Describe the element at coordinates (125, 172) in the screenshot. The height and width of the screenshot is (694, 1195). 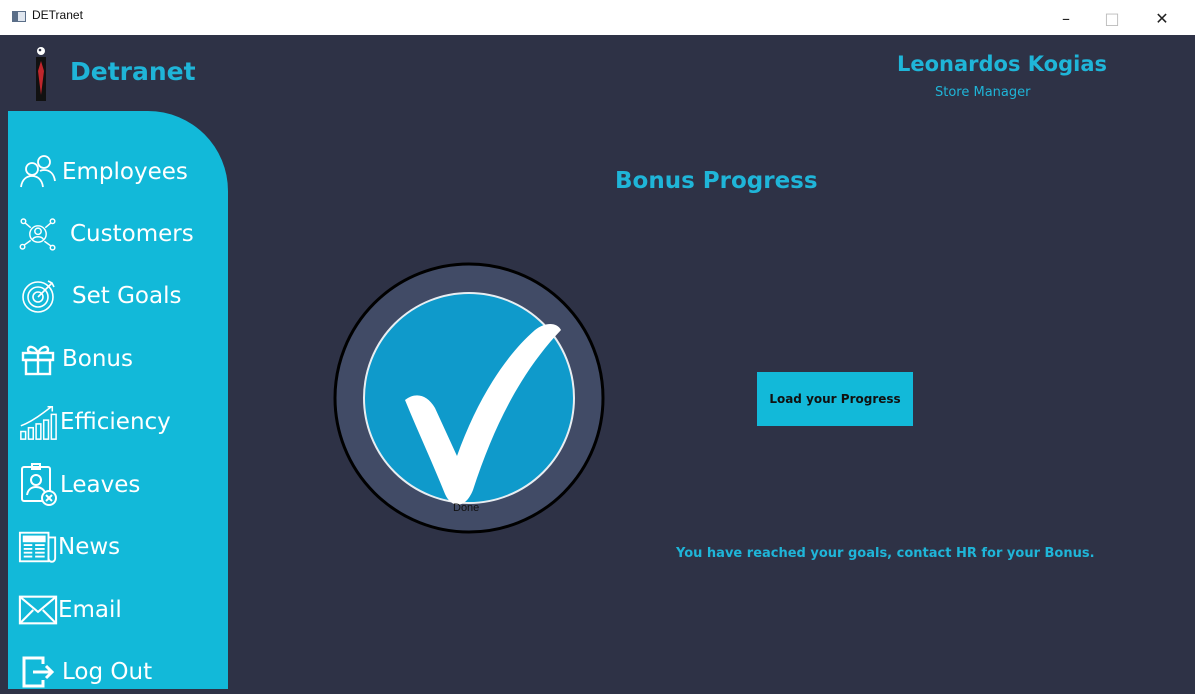
I see `sidebar-item-label: Employees` at that location.